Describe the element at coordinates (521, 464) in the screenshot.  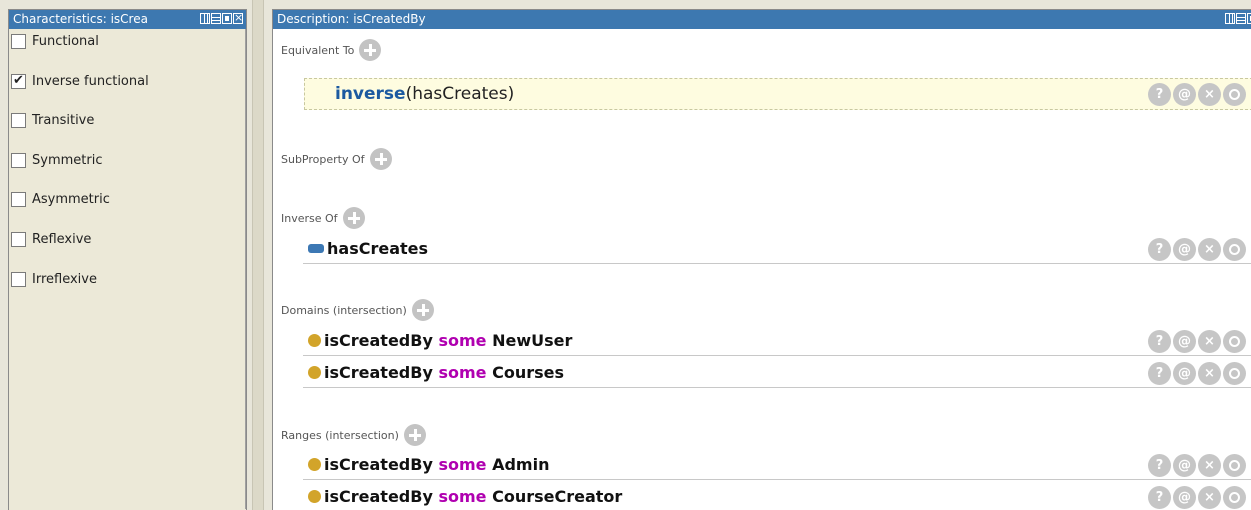
I see `class-name: Admin` at that location.